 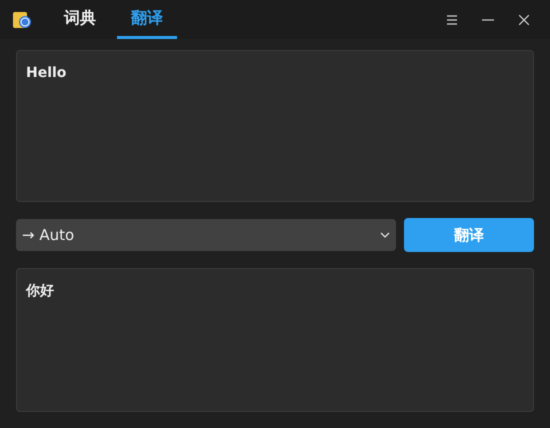 I want to click on close-icon, so click(x=524, y=19).